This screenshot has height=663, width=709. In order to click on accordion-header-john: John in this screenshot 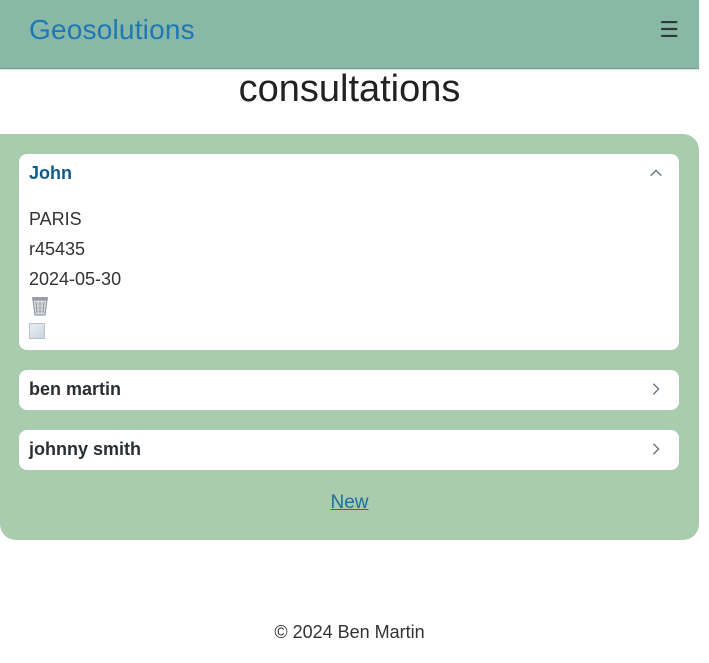, I will do `click(349, 174)`.